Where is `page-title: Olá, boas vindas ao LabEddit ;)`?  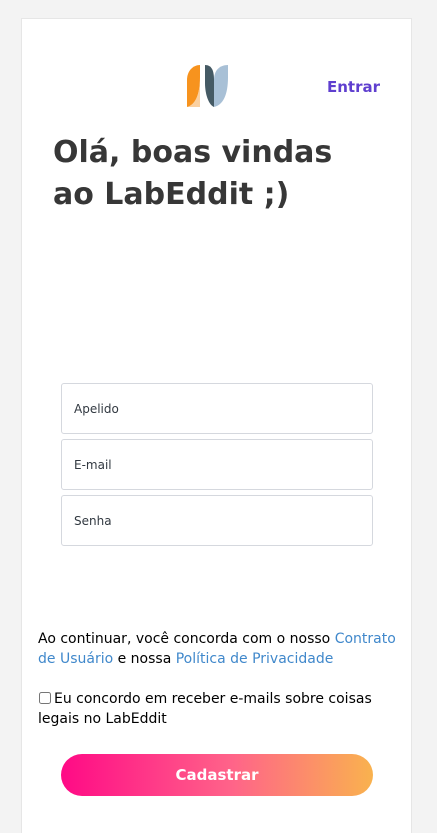 page-title: Olá, boas vindas ao LabEddit ;) is located at coordinates (193, 173).